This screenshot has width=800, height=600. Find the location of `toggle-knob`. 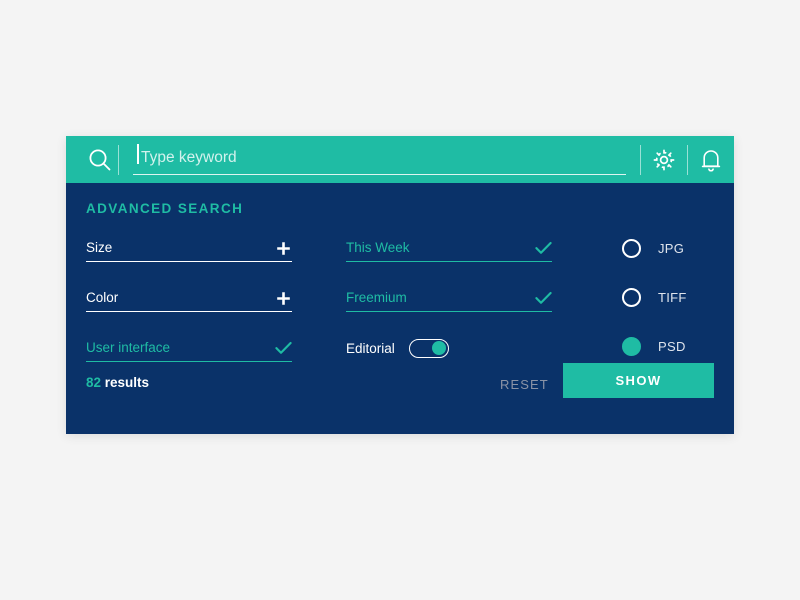

toggle-knob is located at coordinates (438, 347).